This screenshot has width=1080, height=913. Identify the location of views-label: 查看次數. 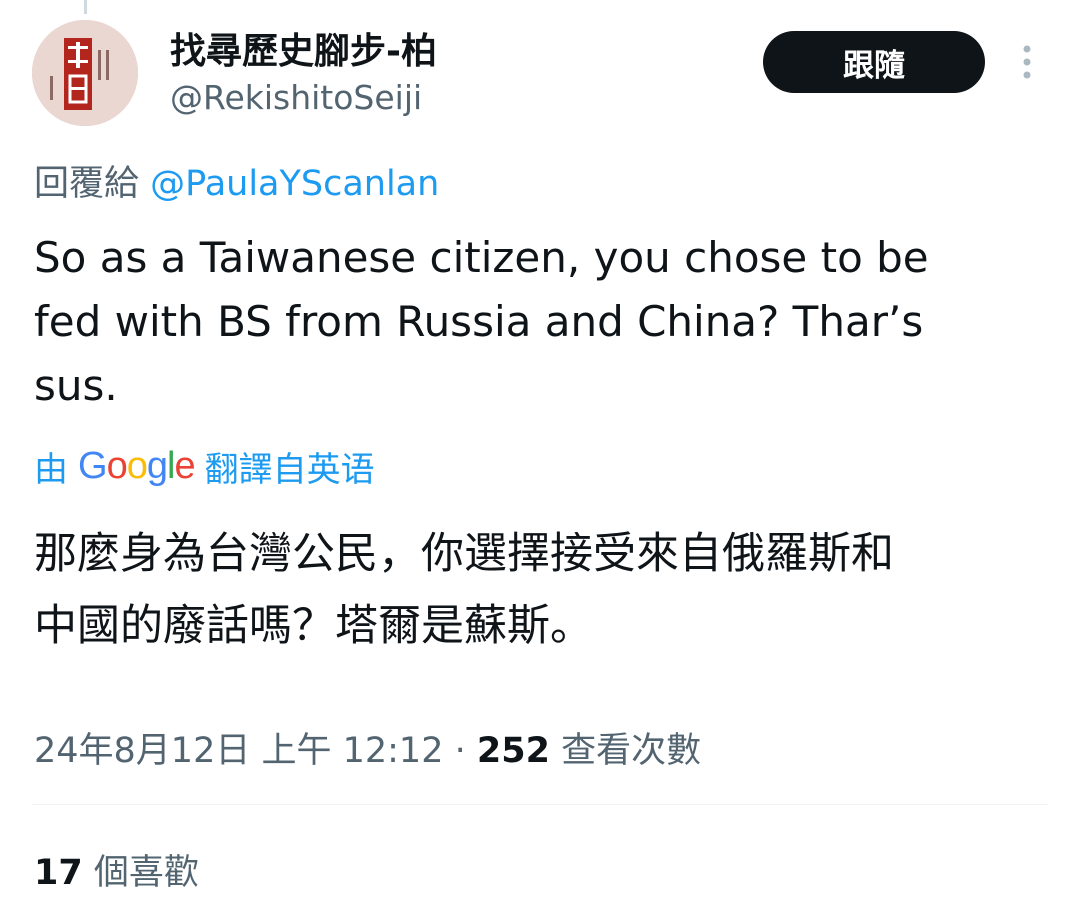
(631, 751).